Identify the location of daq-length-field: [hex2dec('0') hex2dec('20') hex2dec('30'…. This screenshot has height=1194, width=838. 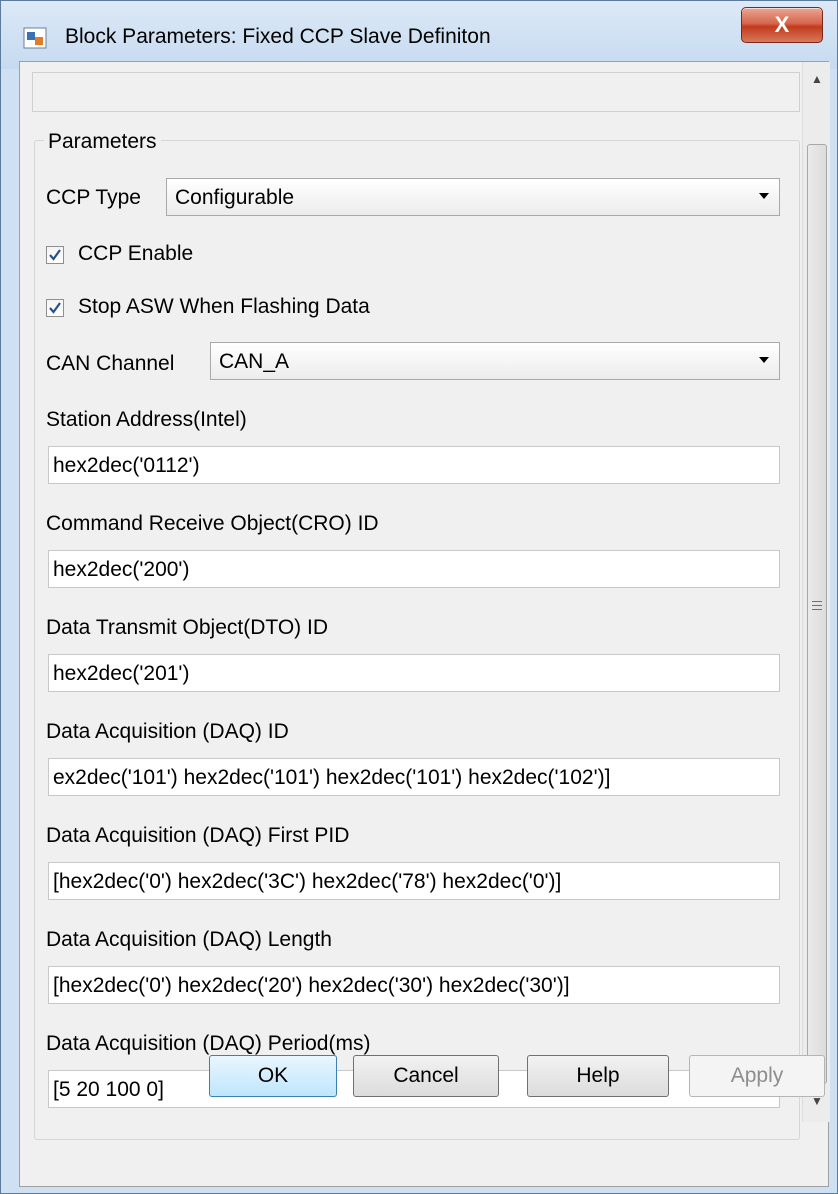
(414, 985).